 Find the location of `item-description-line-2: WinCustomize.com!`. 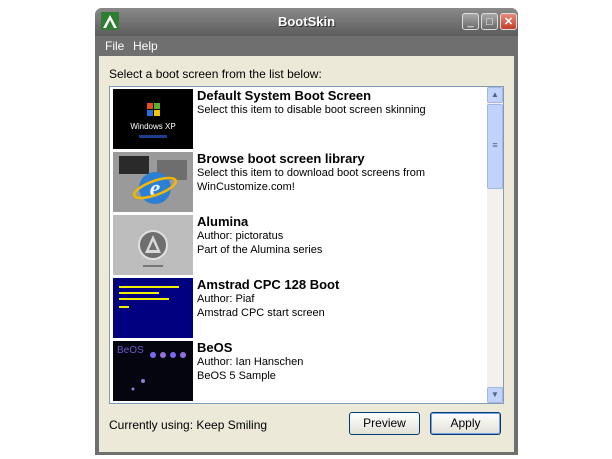

item-description-line-2: WinCustomize.com! is located at coordinates (246, 187).